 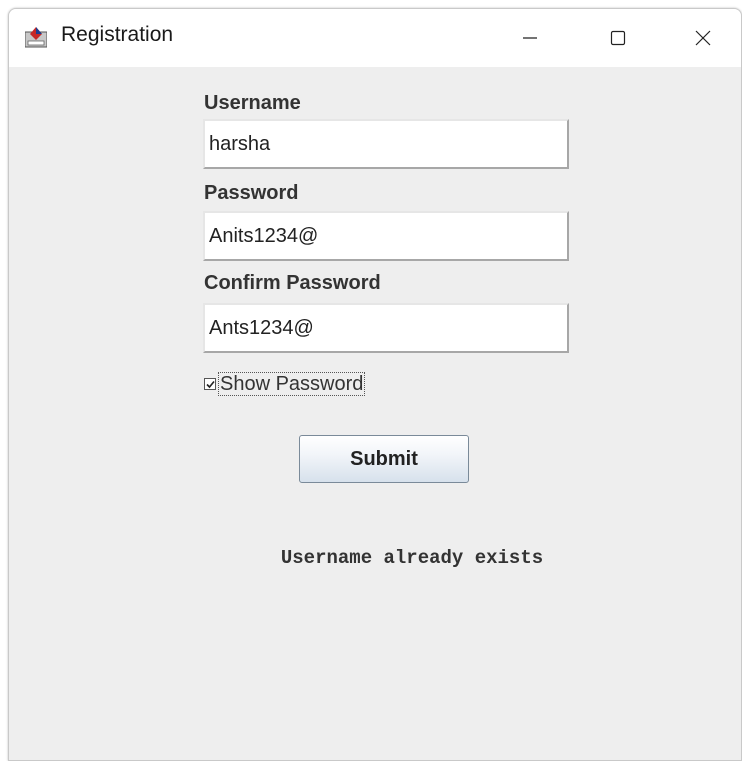 What do you see at coordinates (252, 103) in the screenshot?
I see `username-label: Username` at bounding box center [252, 103].